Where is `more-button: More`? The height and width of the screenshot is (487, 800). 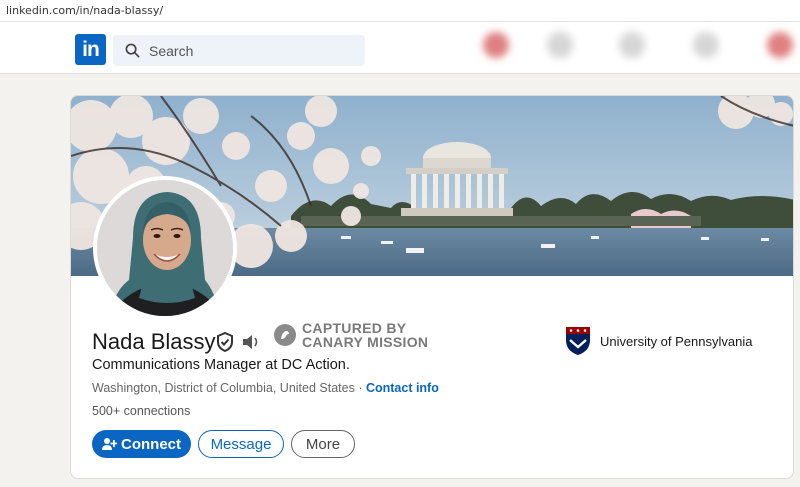 more-button: More is located at coordinates (323, 444).